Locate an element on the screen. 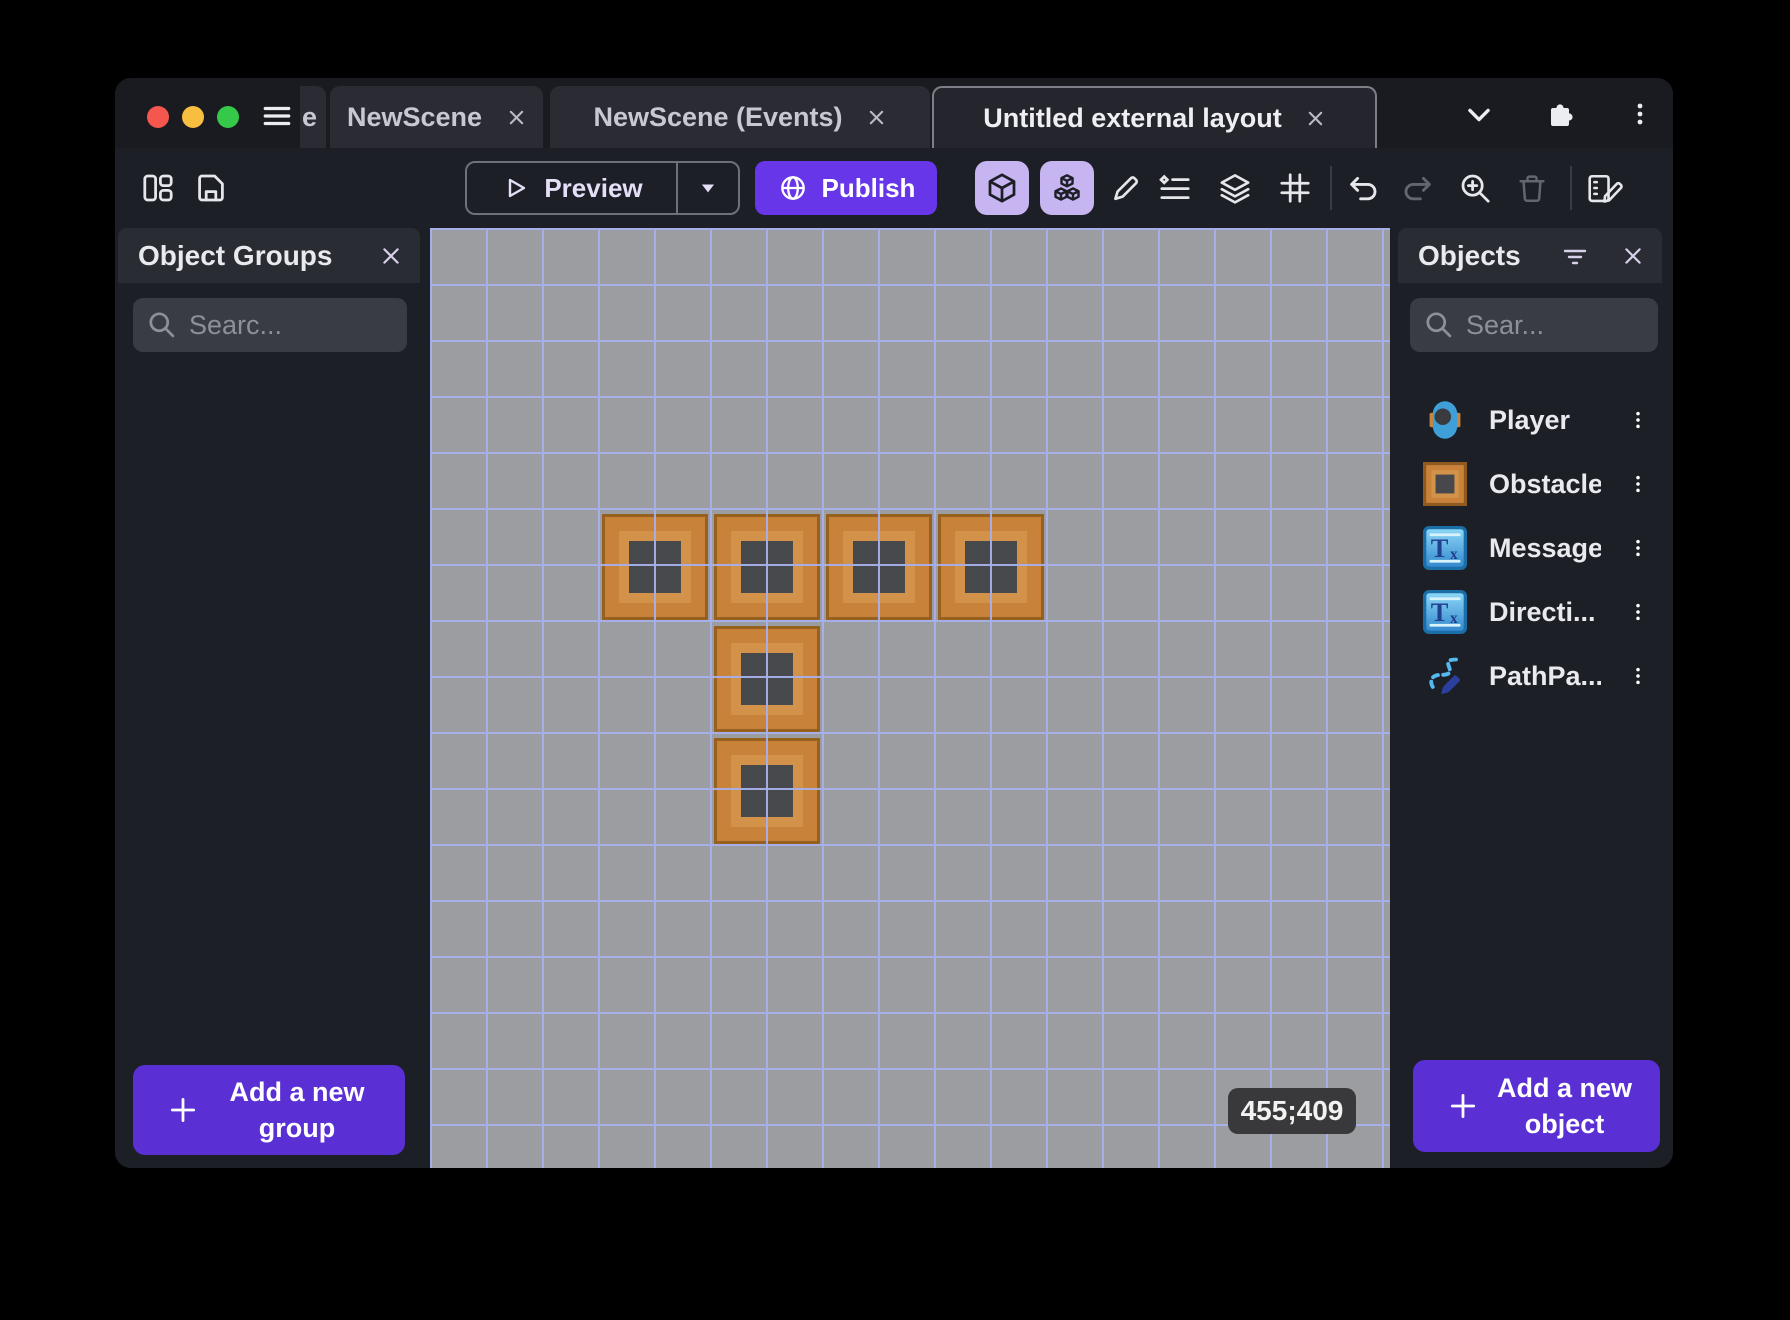 This screenshot has height=1320, width=1790. object-search-input is located at coordinates (1555, 325).